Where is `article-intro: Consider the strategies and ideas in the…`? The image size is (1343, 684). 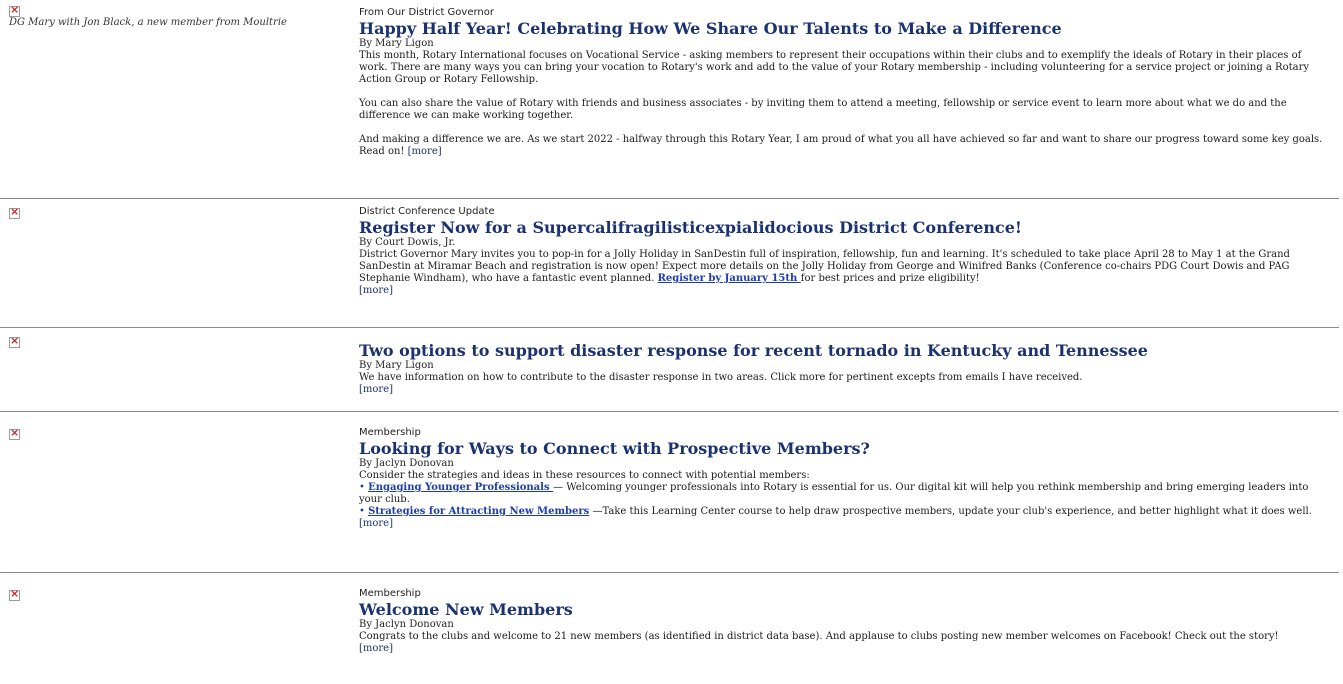
article-intro: Consider the strategies and ideas in the… is located at coordinates (584, 475).